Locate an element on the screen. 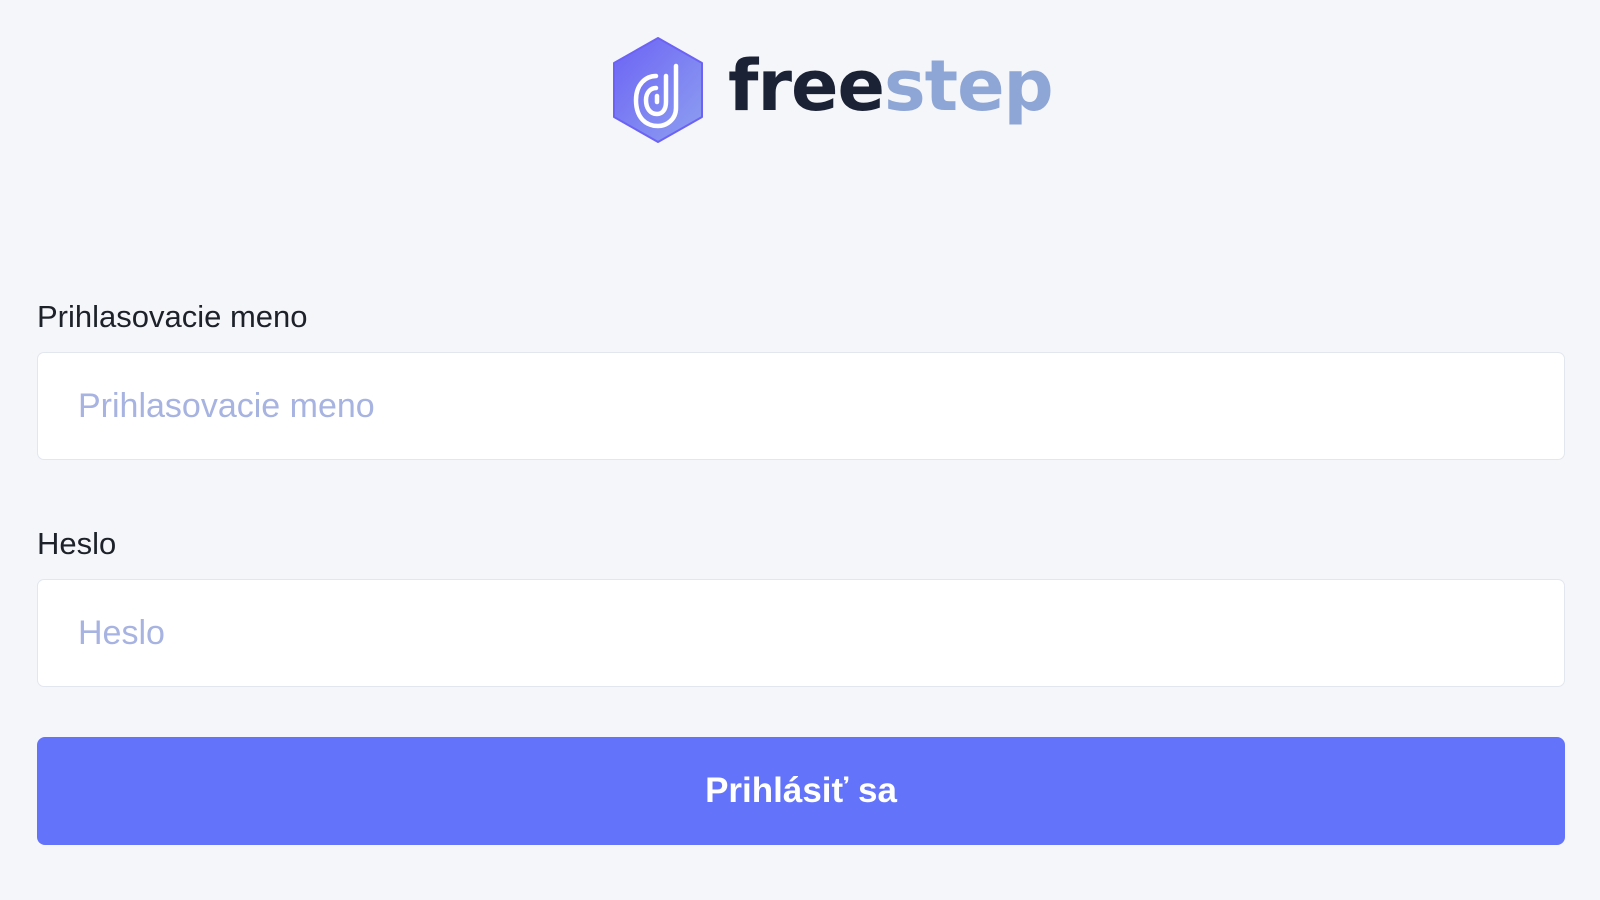  brand-logo: freestep is located at coordinates (832, 90).